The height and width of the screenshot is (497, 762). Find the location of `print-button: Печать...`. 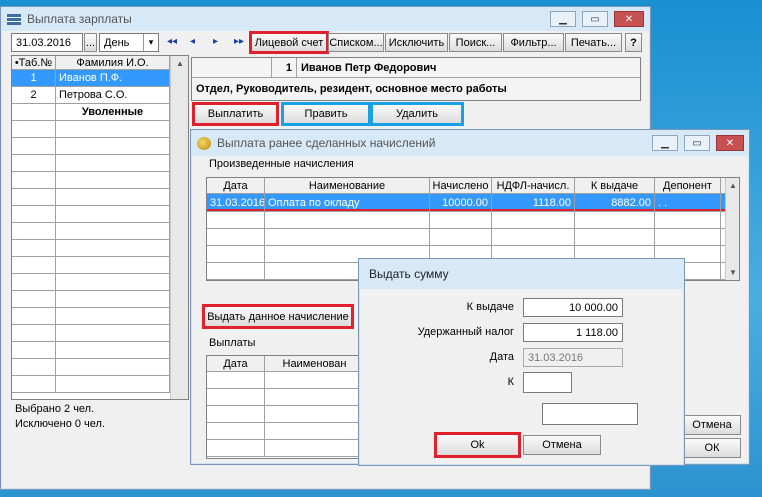

print-button: Печать... is located at coordinates (593, 42).